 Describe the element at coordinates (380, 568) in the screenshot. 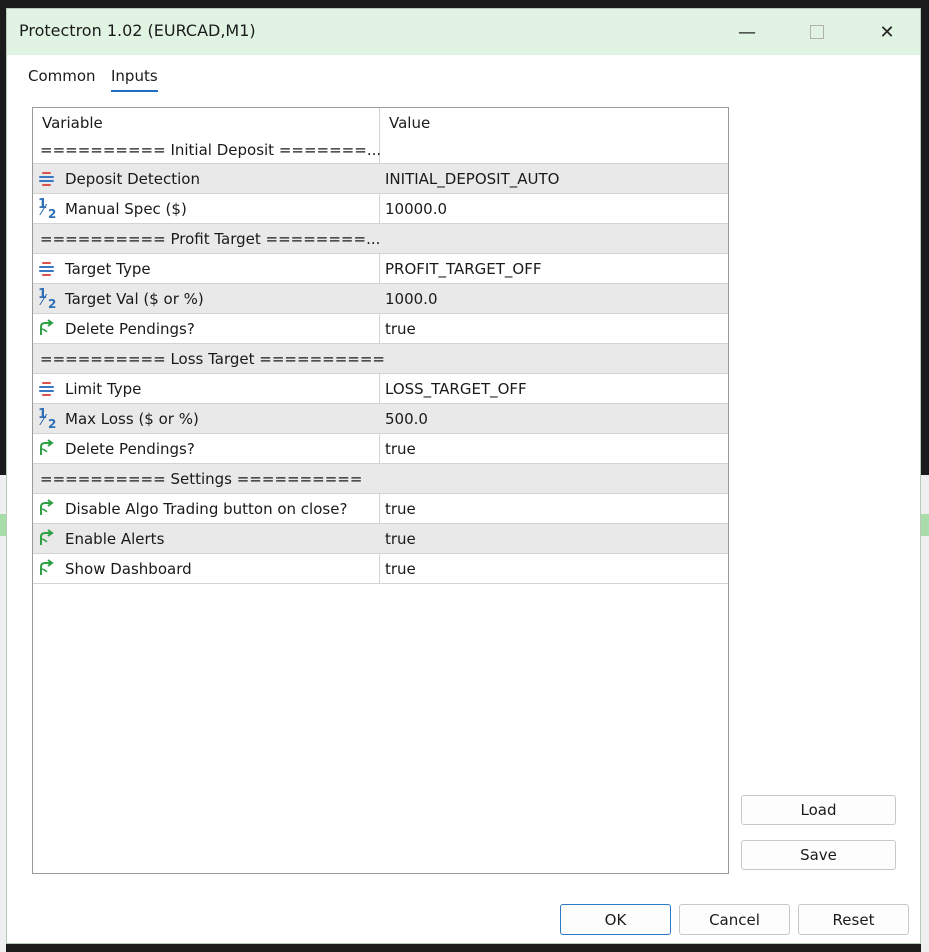

I see `table-row: Show Dashboard true` at that location.